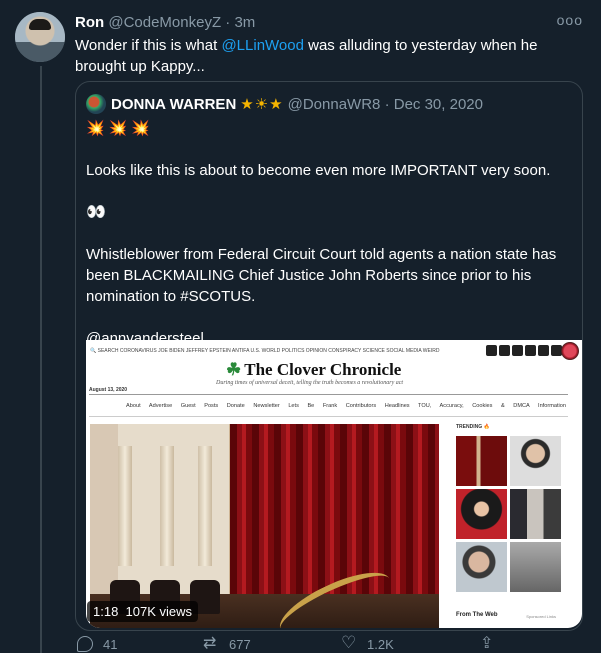 This screenshot has width=601, height=653. Describe the element at coordinates (335, 643) in the screenshot. I see `tweet-actions: 41 677 1.2K` at that location.